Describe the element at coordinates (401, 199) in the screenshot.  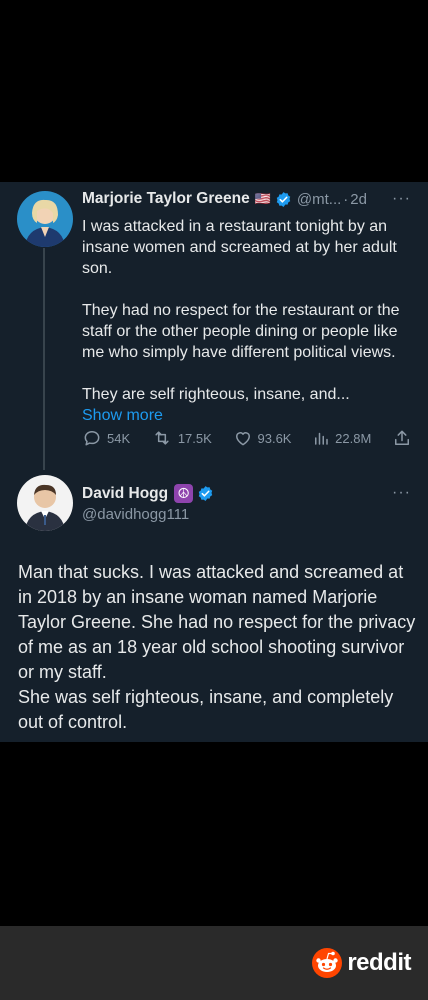
I see `tweet1-more-options-icon: ···` at that location.